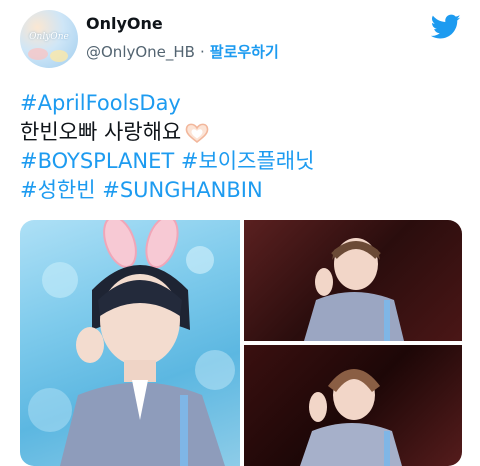 This screenshot has width=480, height=466. Describe the element at coordinates (140, 52) in the screenshot. I see `user-handle: @OnlyOne_HB` at that location.